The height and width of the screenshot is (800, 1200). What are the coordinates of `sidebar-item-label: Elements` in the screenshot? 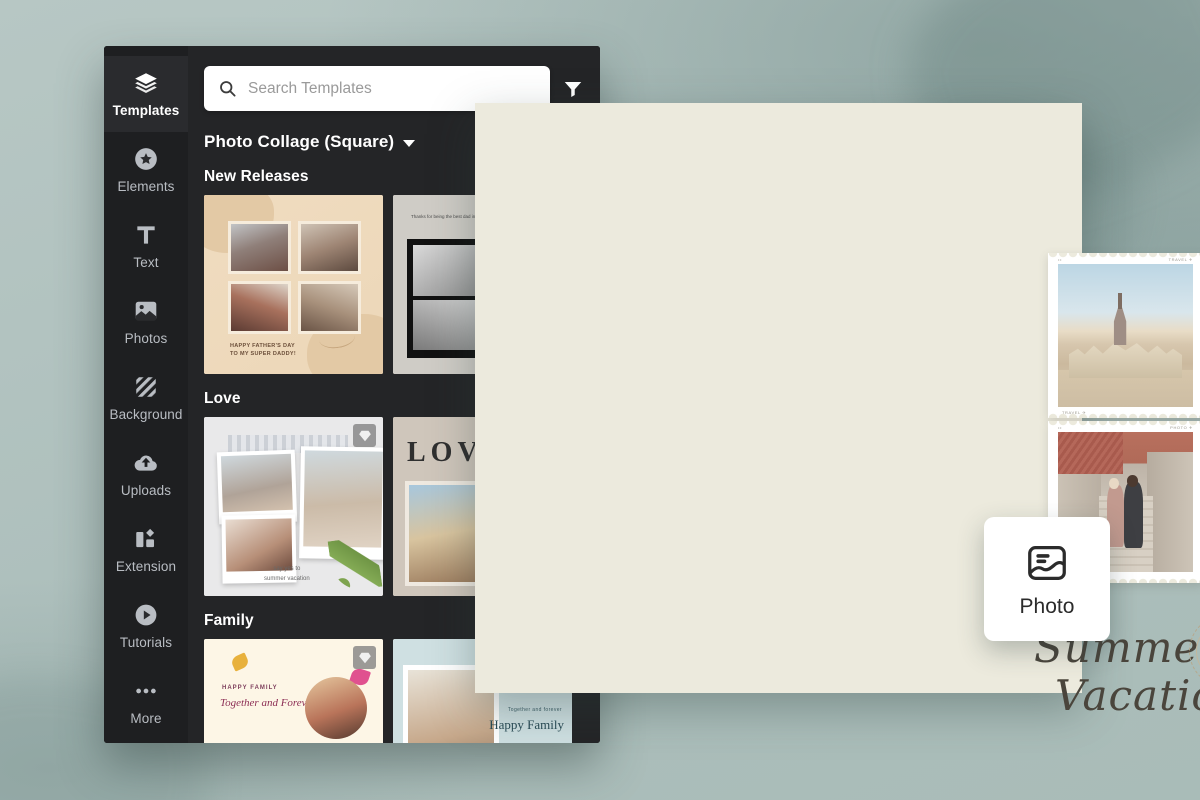 It's located at (146, 186).